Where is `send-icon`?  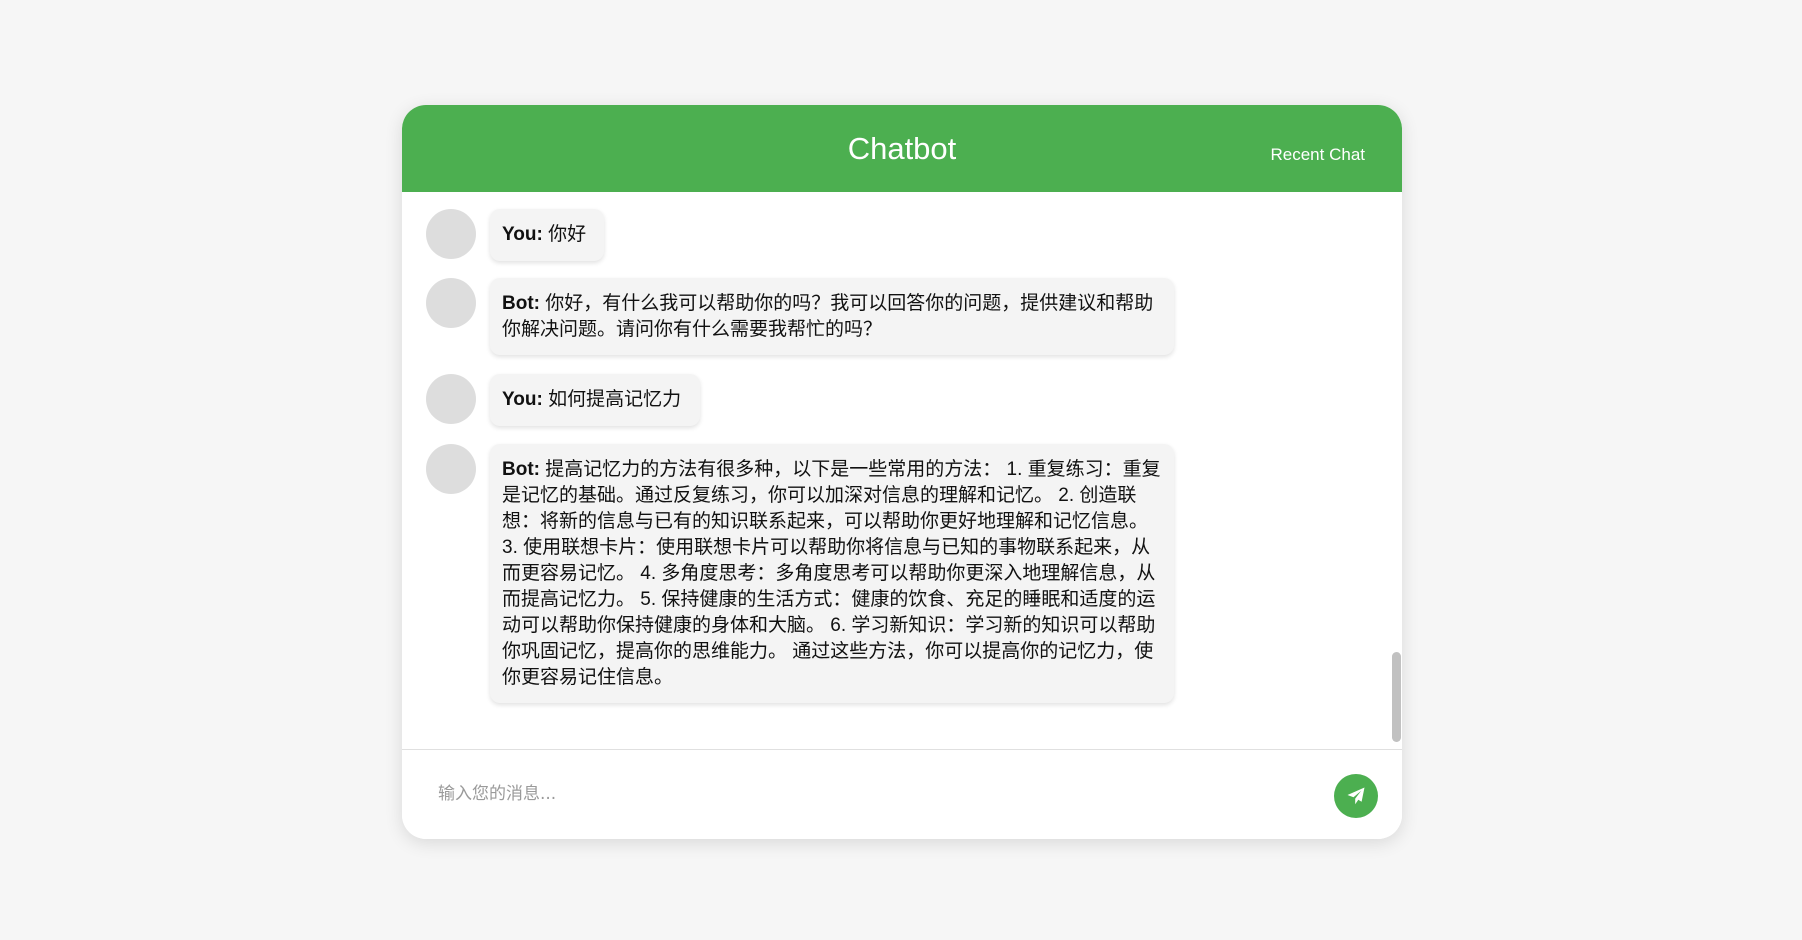 send-icon is located at coordinates (1356, 796).